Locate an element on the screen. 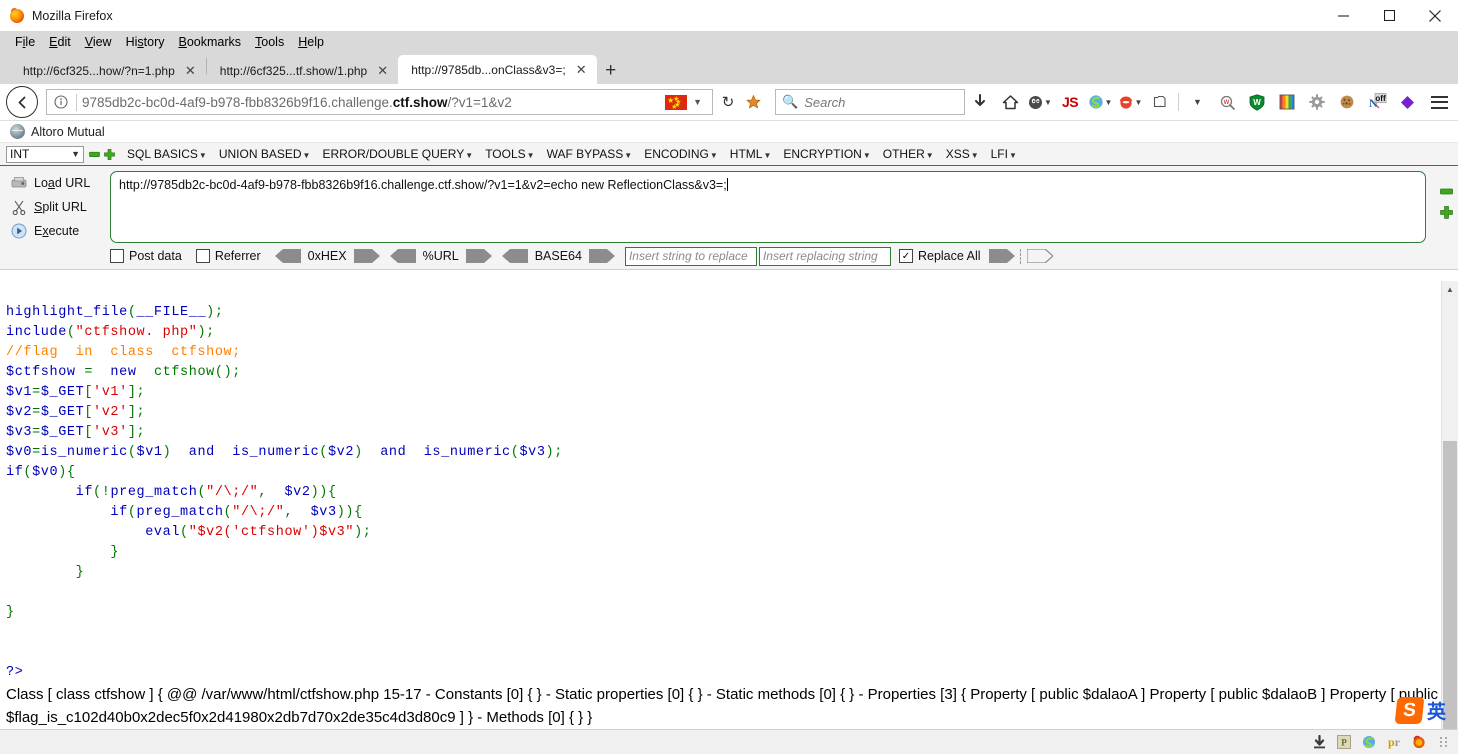 This screenshot has height=754, width=1458. execute-button: Execute is located at coordinates (59, 231).